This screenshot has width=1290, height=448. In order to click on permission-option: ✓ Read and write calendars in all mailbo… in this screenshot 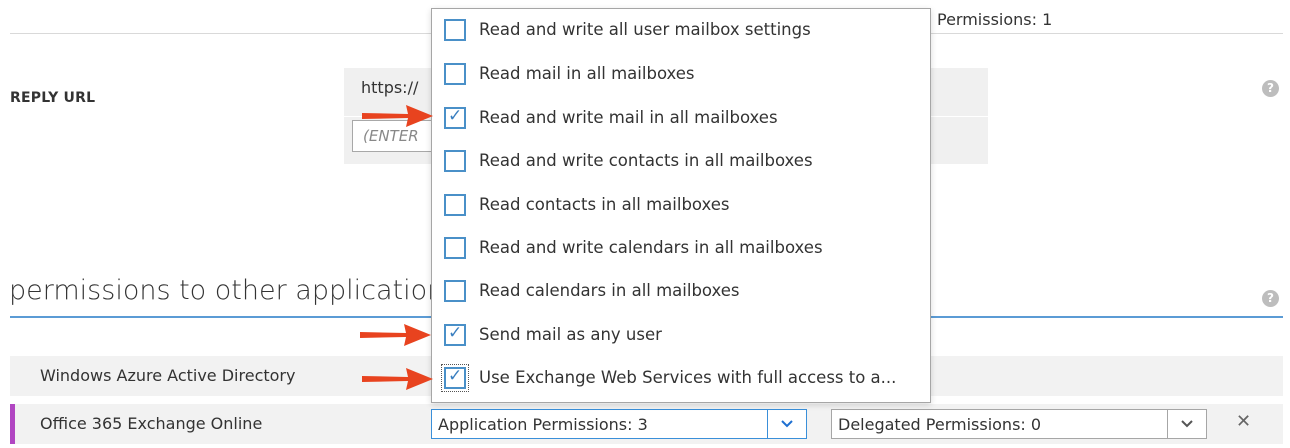, I will do `click(684, 250)`.